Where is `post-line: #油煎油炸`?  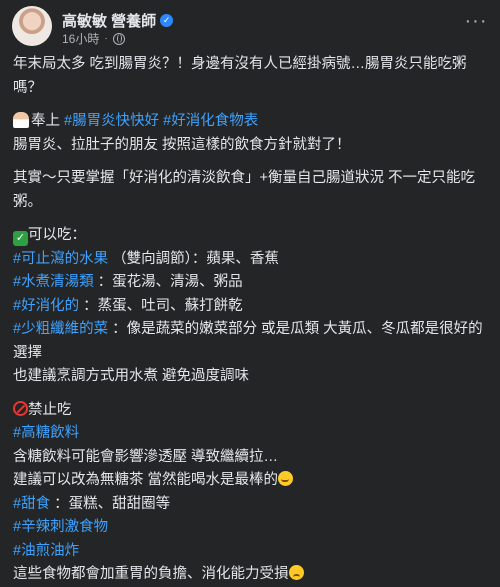
post-line: #油煎油炸 is located at coordinates (251, 552).